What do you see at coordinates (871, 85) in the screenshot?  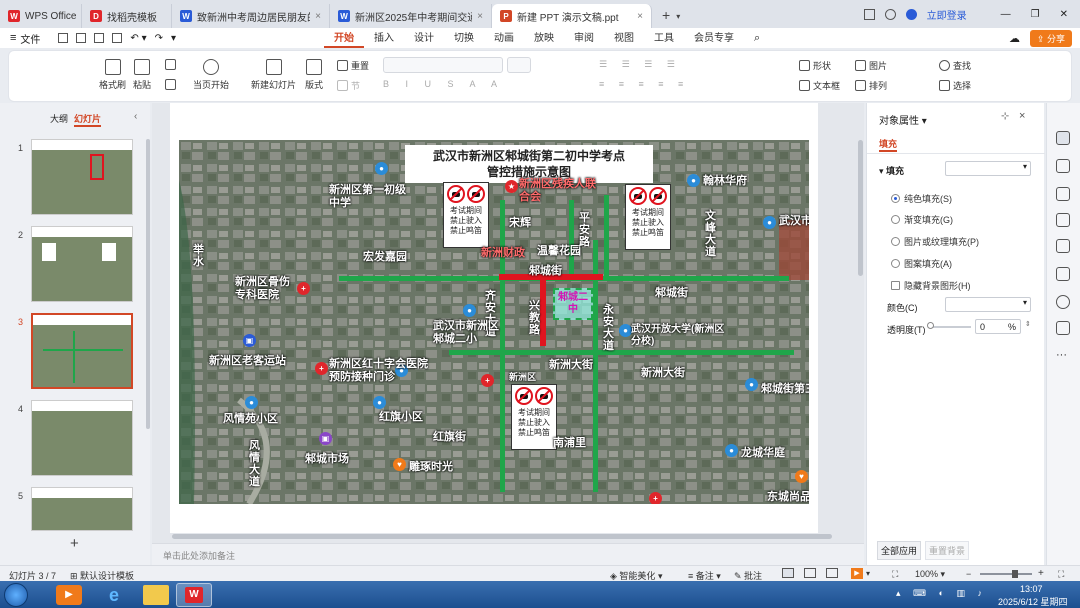 I see `arrange-button: 排列` at bounding box center [871, 85].